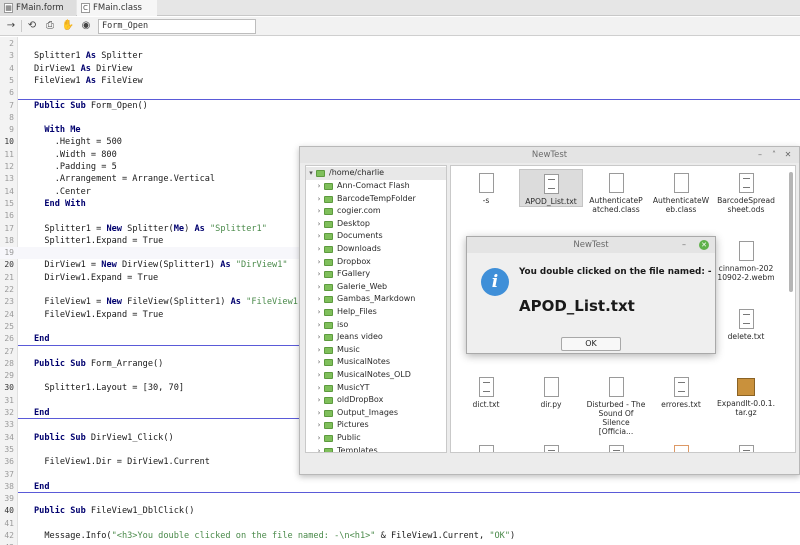 The image size is (800, 545). I want to click on tree-folder-item: › Ann-Comact Flash, so click(376, 186).